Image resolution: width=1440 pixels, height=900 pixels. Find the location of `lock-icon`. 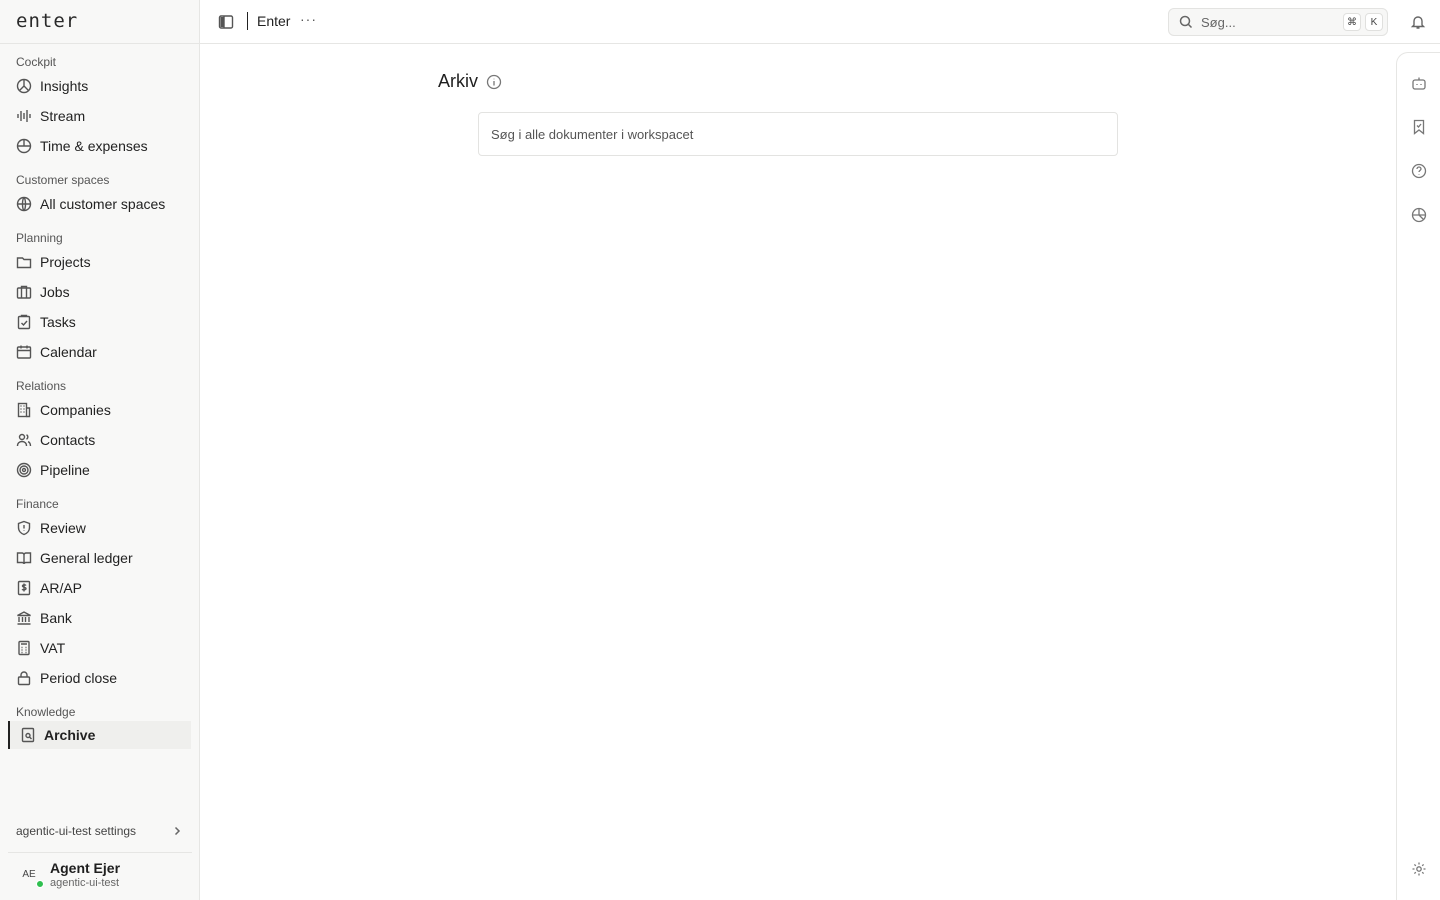

lock-icon is located at coordinates (24, 678).